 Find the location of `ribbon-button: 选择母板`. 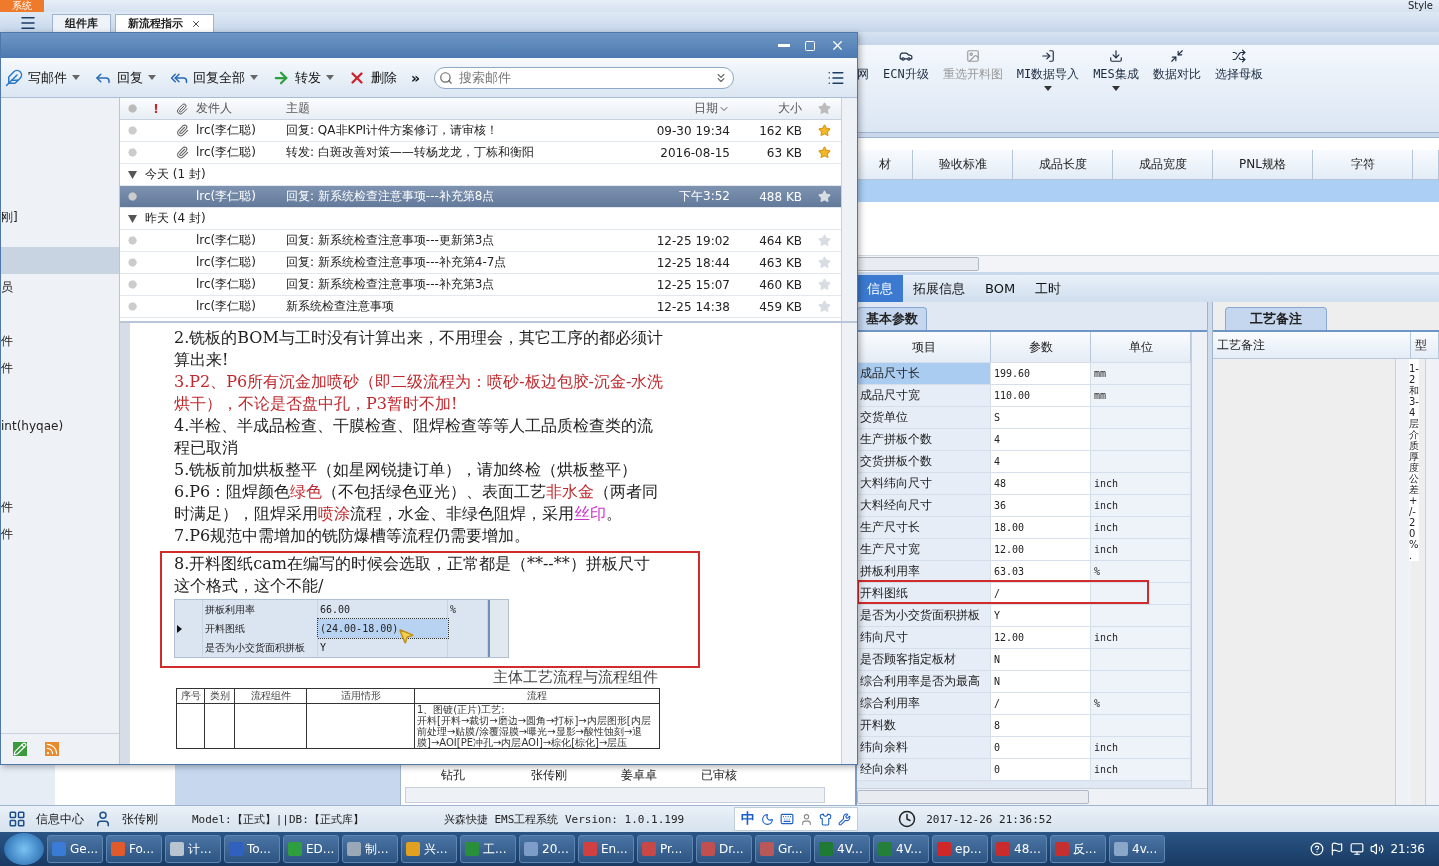

ribbon-button: 选择母板 is located at coordinates (1238, 66).